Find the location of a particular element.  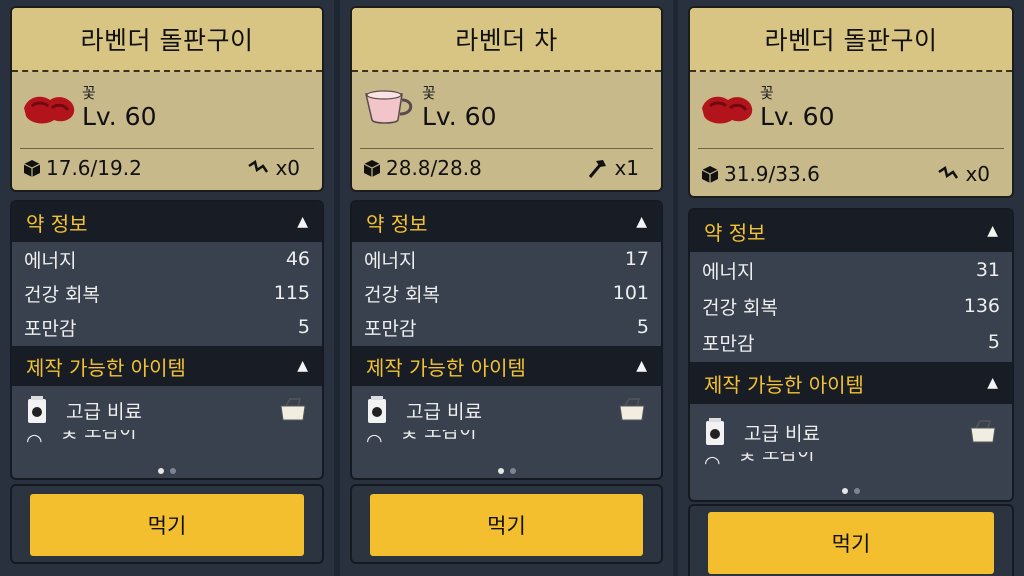

weight-stat: 17.6/19.2 is located at coordinates (82, 168).